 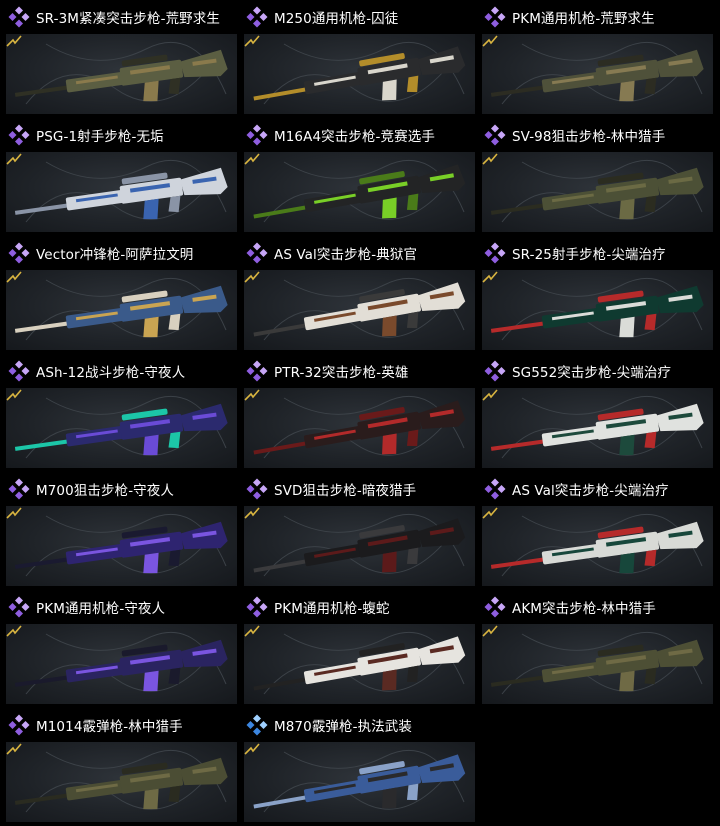 I want to click on skin-card: ASh-12战斗步枪-守夜人, so click(x=118, y=412).